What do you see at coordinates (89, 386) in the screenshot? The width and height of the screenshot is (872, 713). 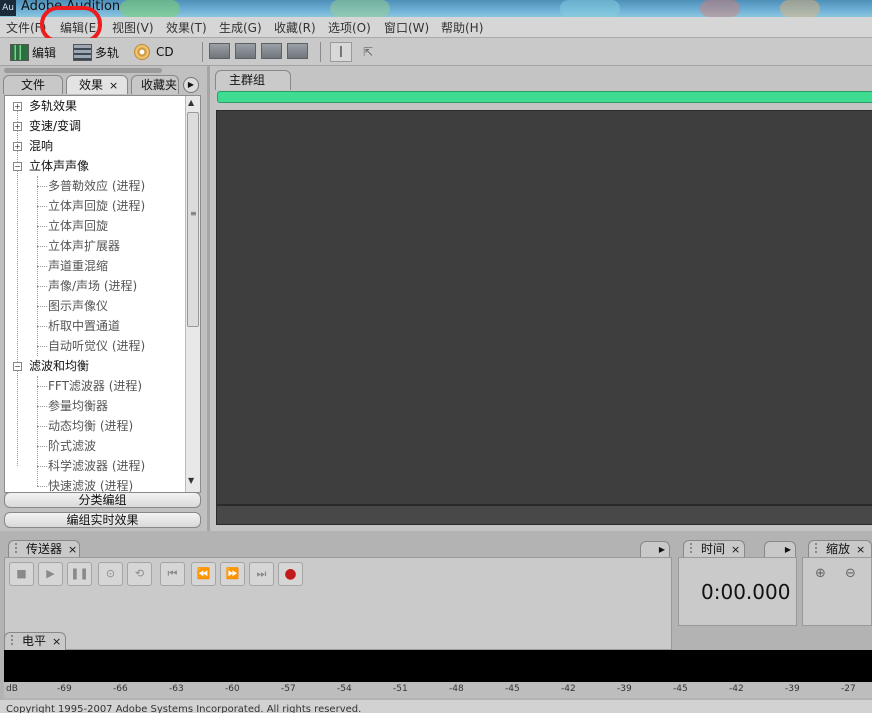 I see `tree-item: FFT滤波器 (进程)` at bounding box center [89, 386].